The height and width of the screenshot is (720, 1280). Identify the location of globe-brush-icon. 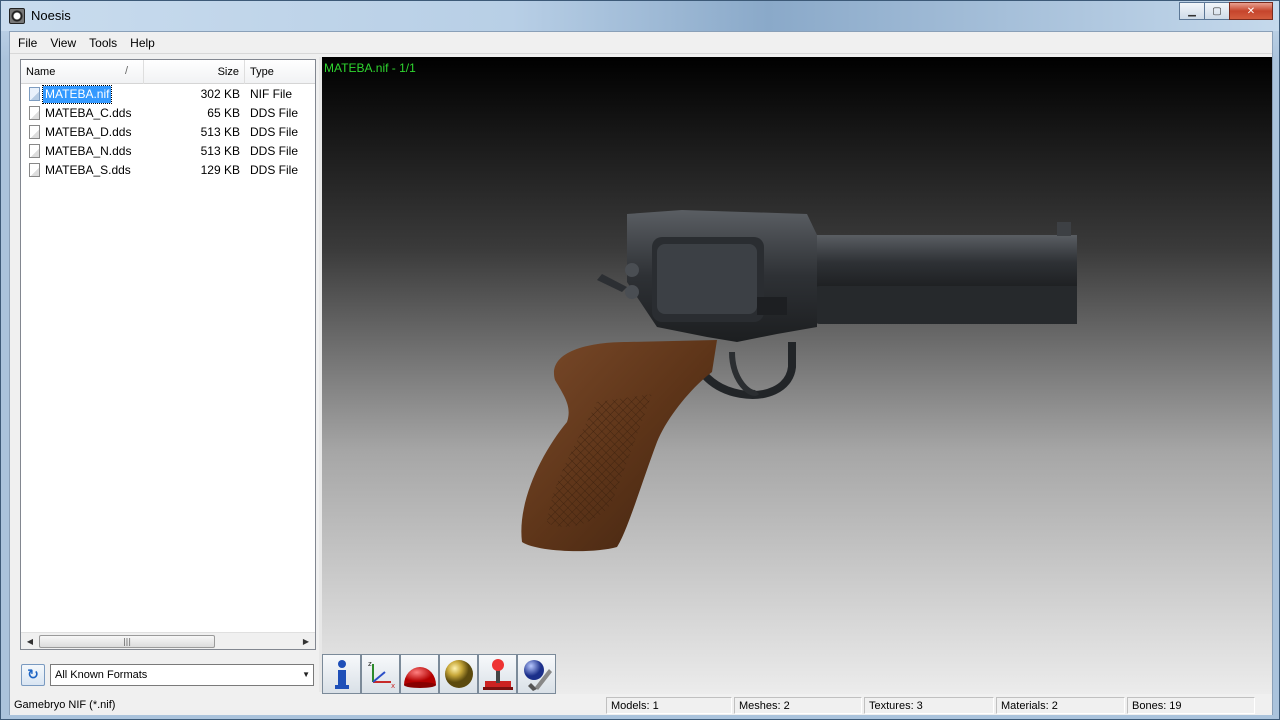
(537, 675).